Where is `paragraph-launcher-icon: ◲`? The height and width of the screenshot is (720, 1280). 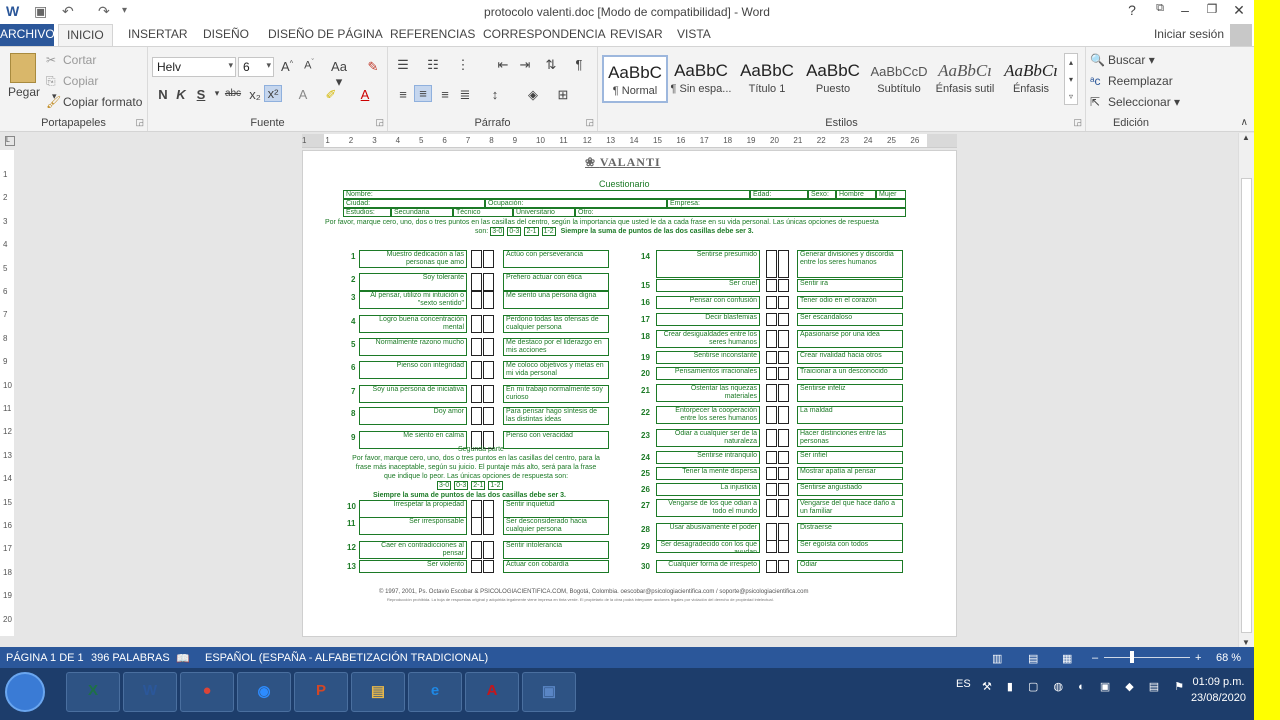
paragraph-launcher-icon: ◲ is located at coordinates (589, 122).